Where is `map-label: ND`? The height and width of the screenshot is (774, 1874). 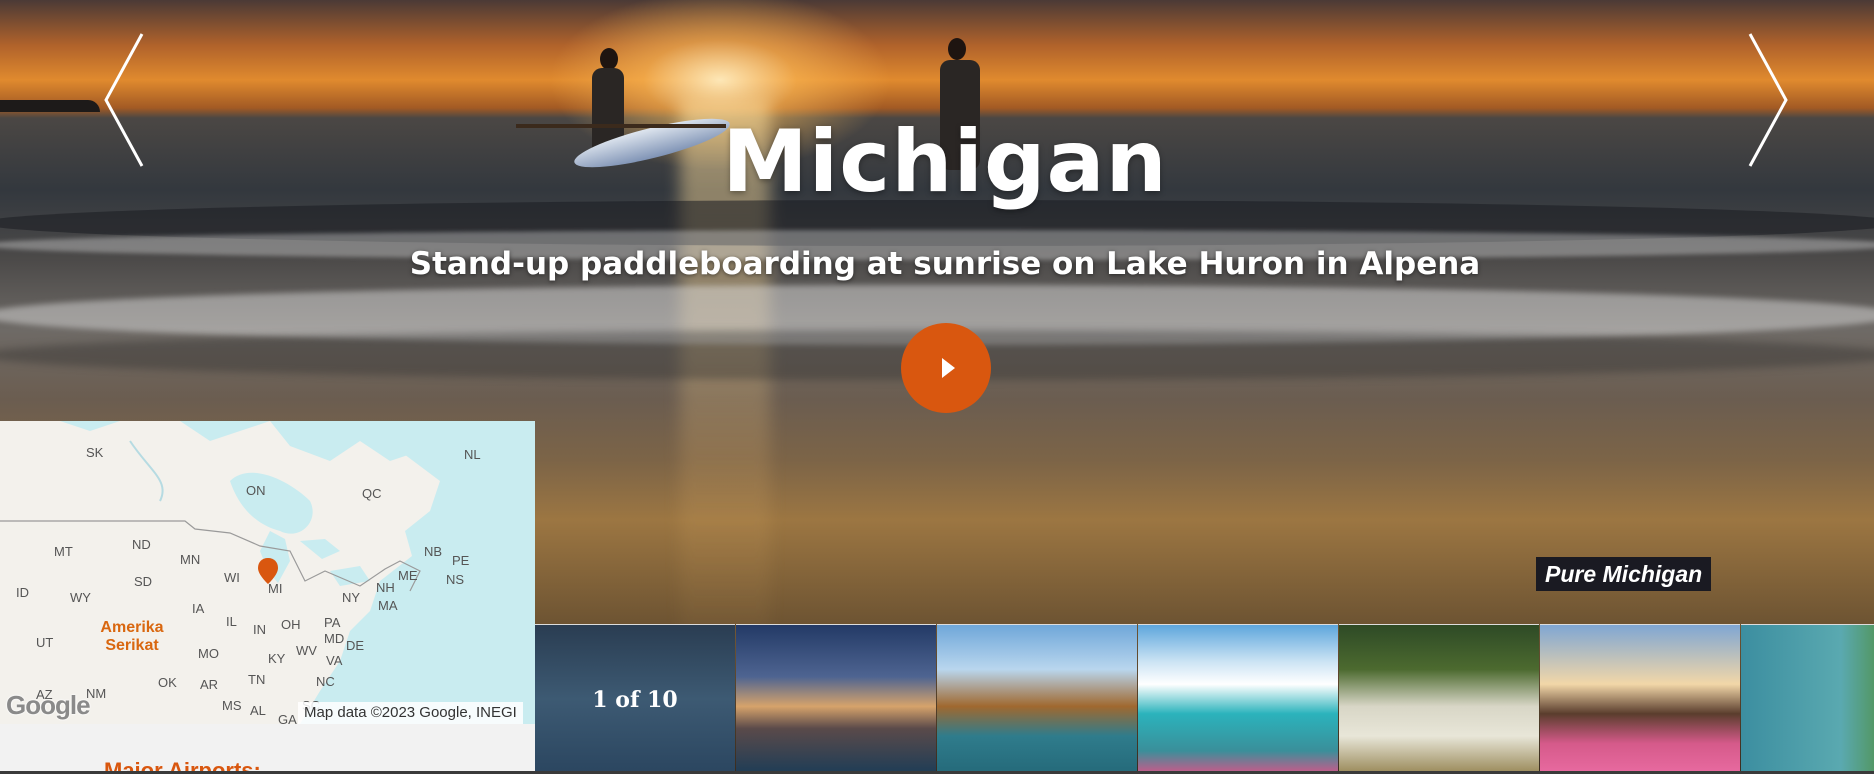
map-label: ND is located at coordinates (141, 544).